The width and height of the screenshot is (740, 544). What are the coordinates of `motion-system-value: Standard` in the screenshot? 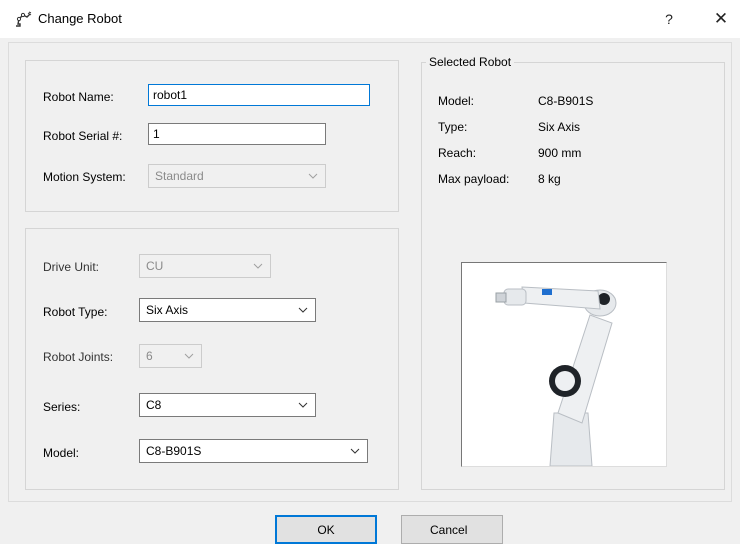 It's located at (179, 176).